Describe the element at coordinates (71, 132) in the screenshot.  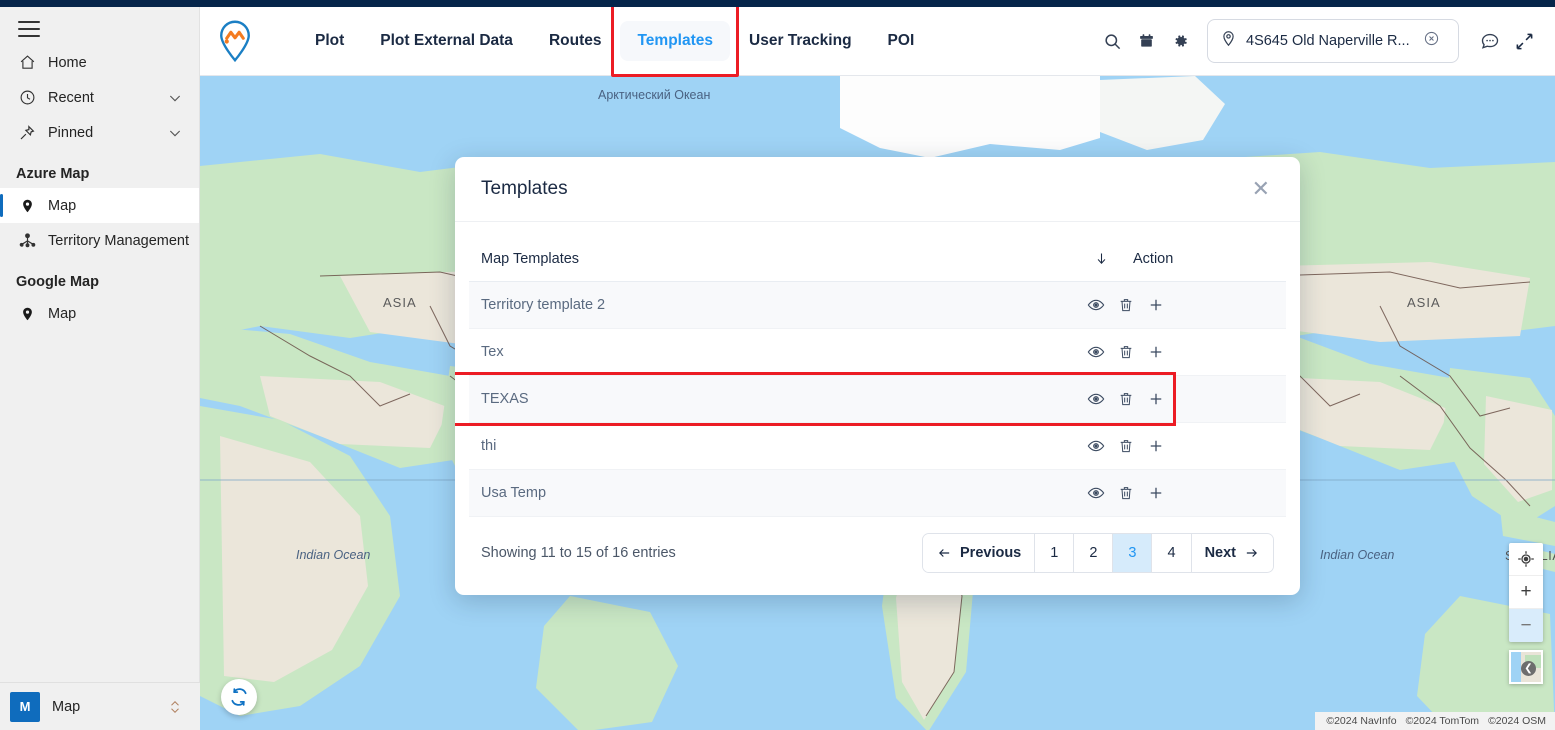
I see `sidebar-item-label: Pinned` at that location.